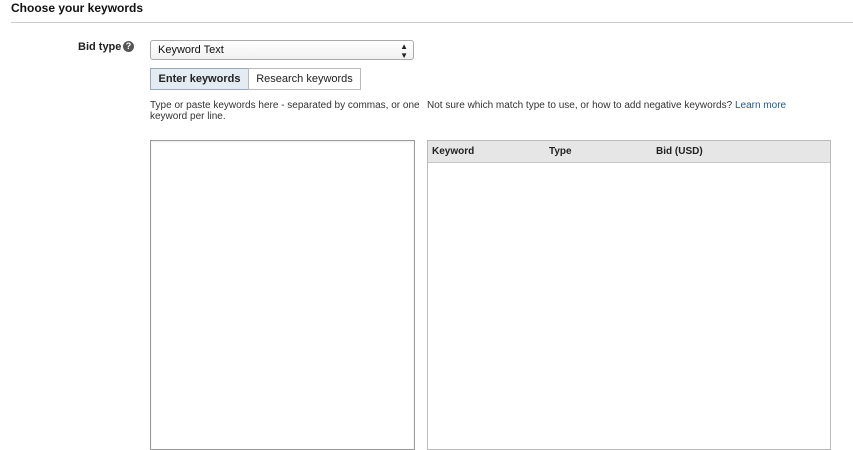 The height and width of the screenshot is (450, 853). Describe the element at coordinates (199, 79) in the screenshot. I see `tab-enter-keywords: Enter keywords` at that location.